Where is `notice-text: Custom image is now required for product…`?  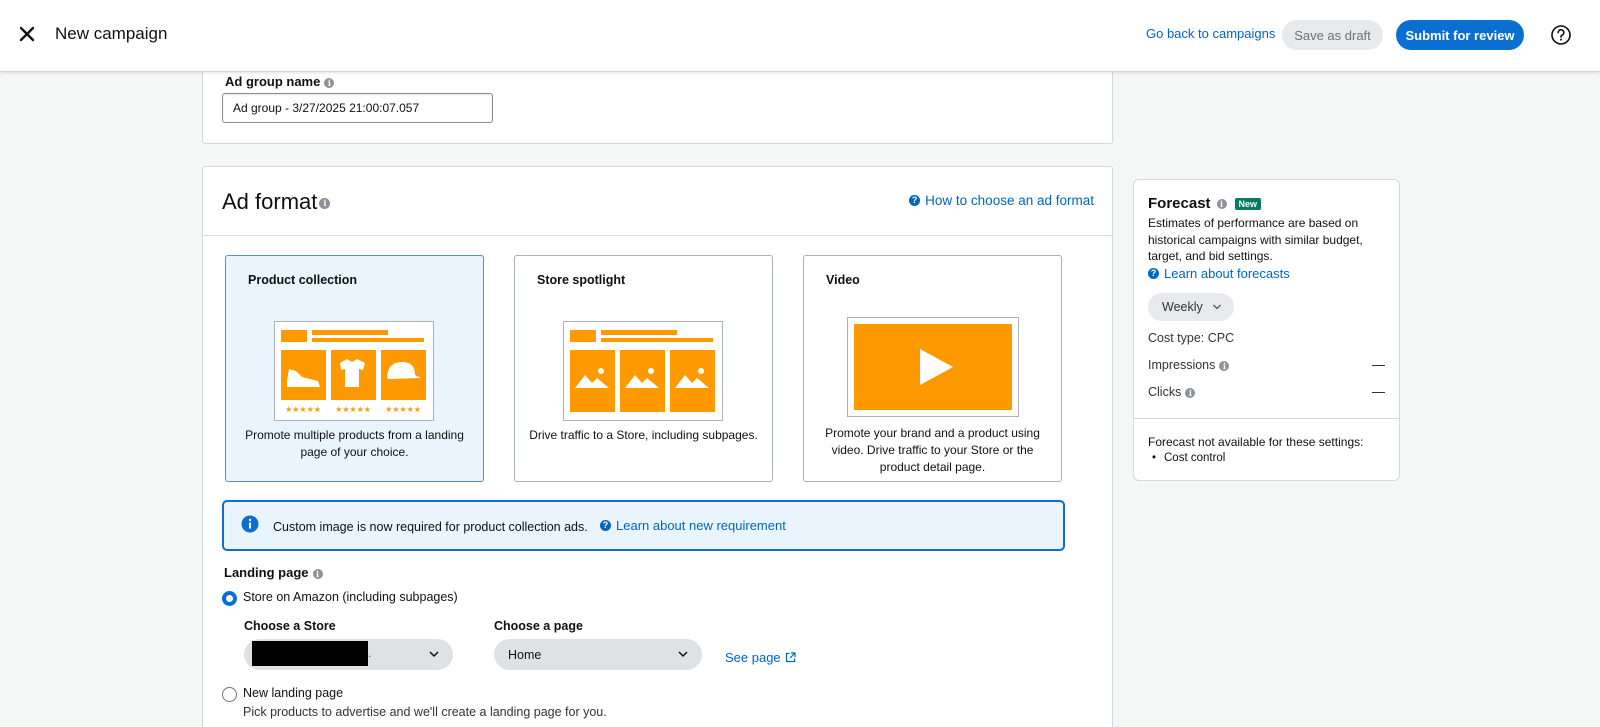
notice-text: Custom image is now required for product… is located at coordinates (430, 527).